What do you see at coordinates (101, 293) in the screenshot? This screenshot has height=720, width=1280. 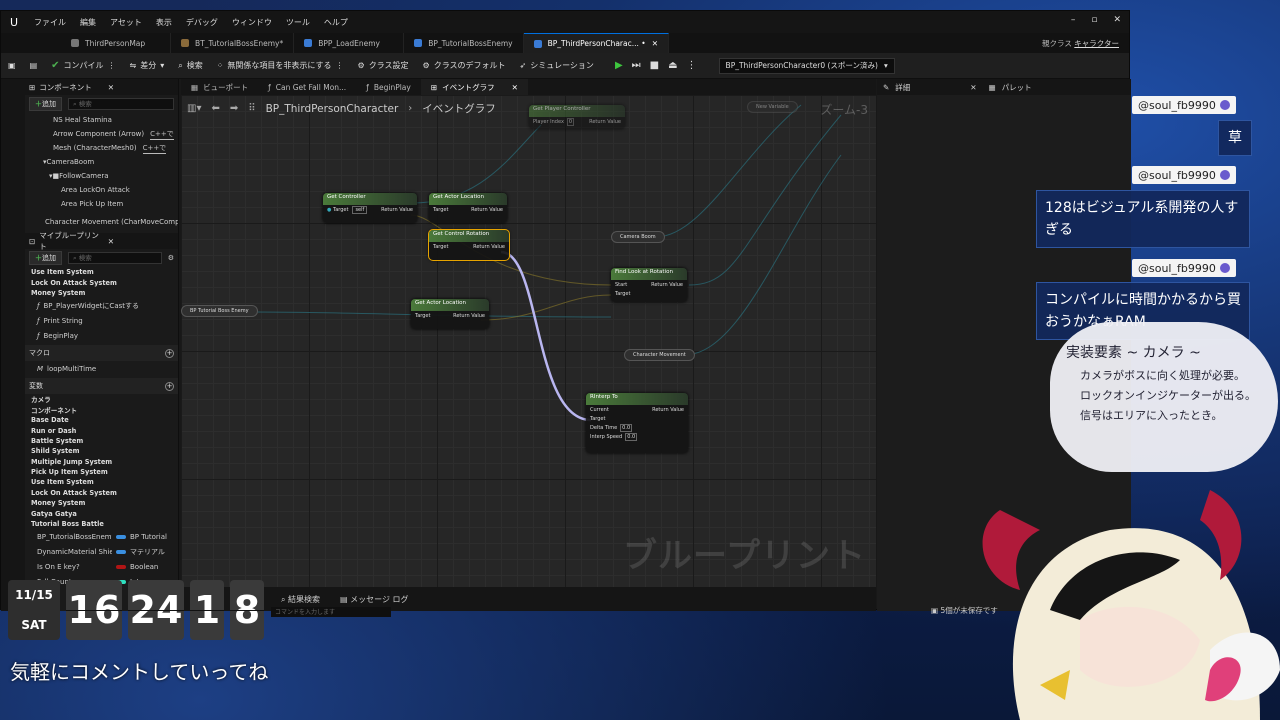 I see `graph-category: Money System` at bounding box center [101, 293].